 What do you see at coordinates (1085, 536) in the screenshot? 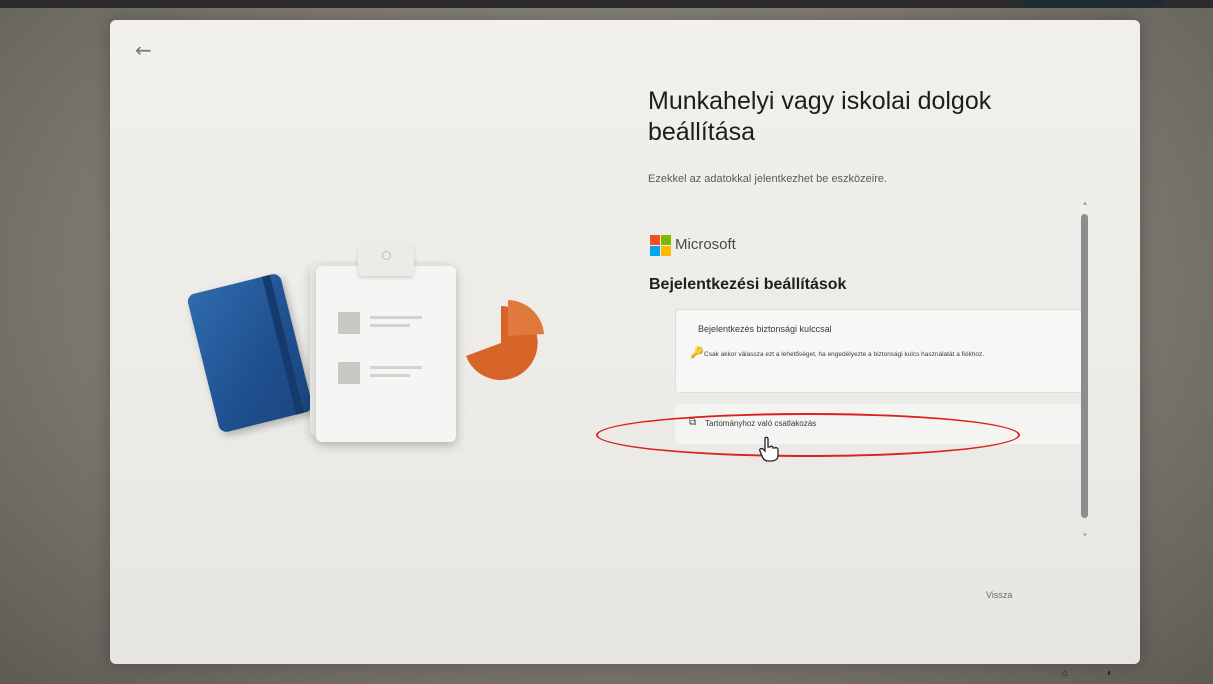
I see `scroll-down-icon: ▾` at bounding box center [1085, 536].